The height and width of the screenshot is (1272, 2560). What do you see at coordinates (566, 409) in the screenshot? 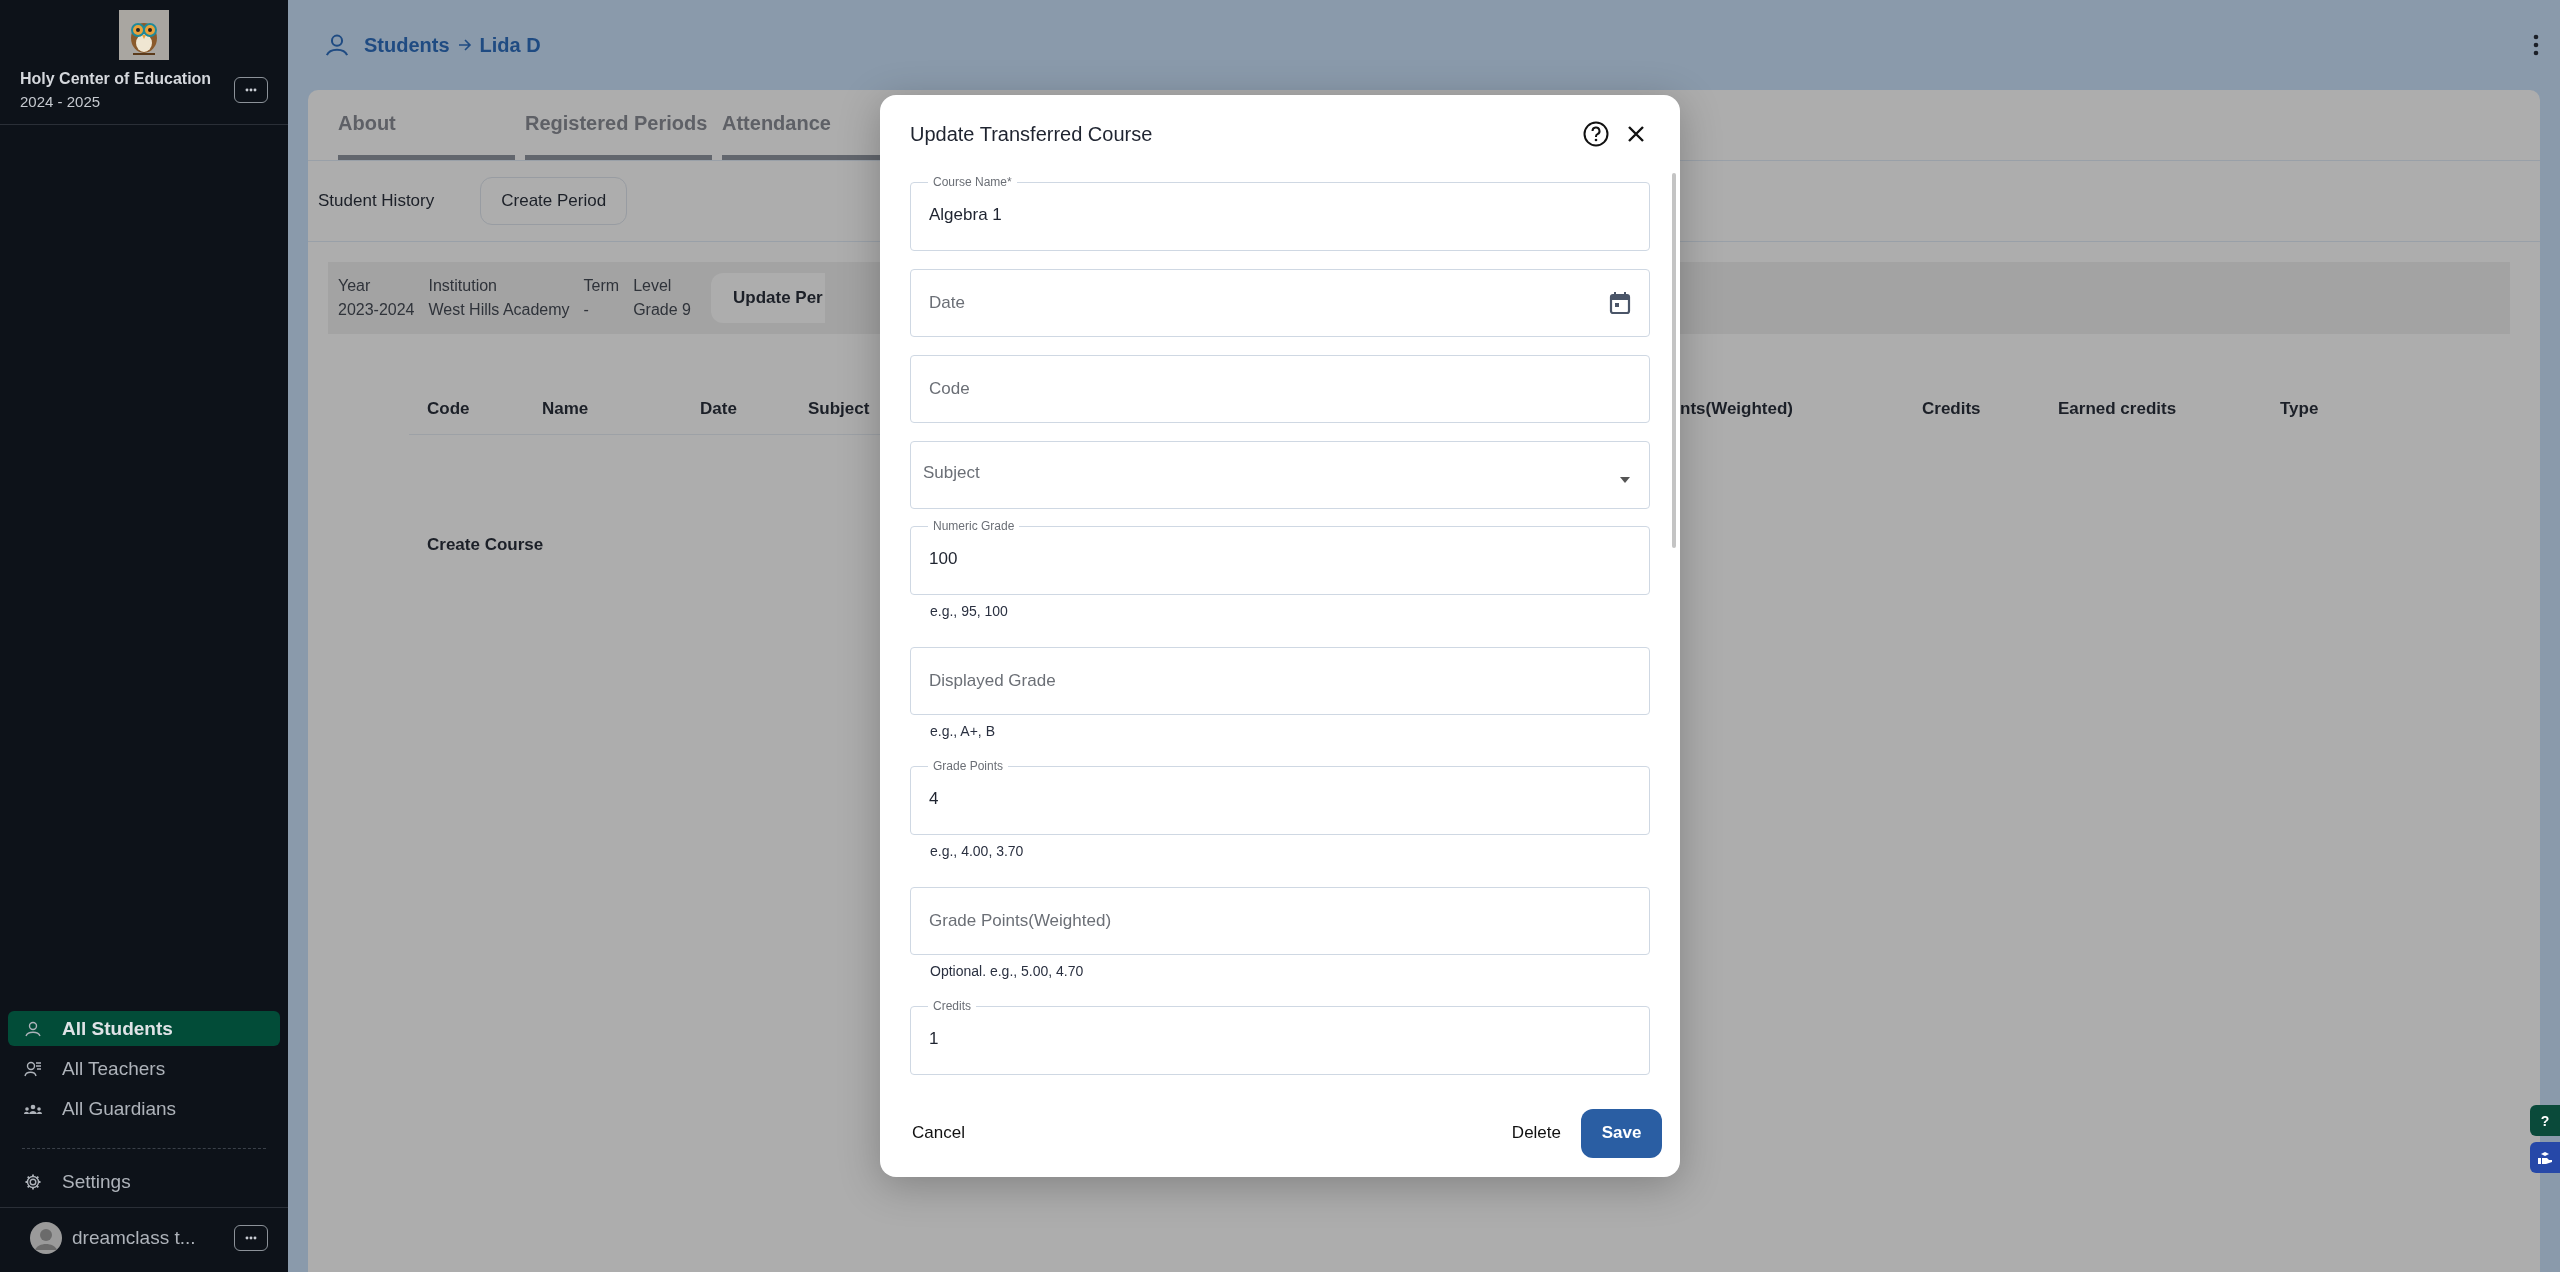
I see `column-header: Name` at bounding box center [566, 409].